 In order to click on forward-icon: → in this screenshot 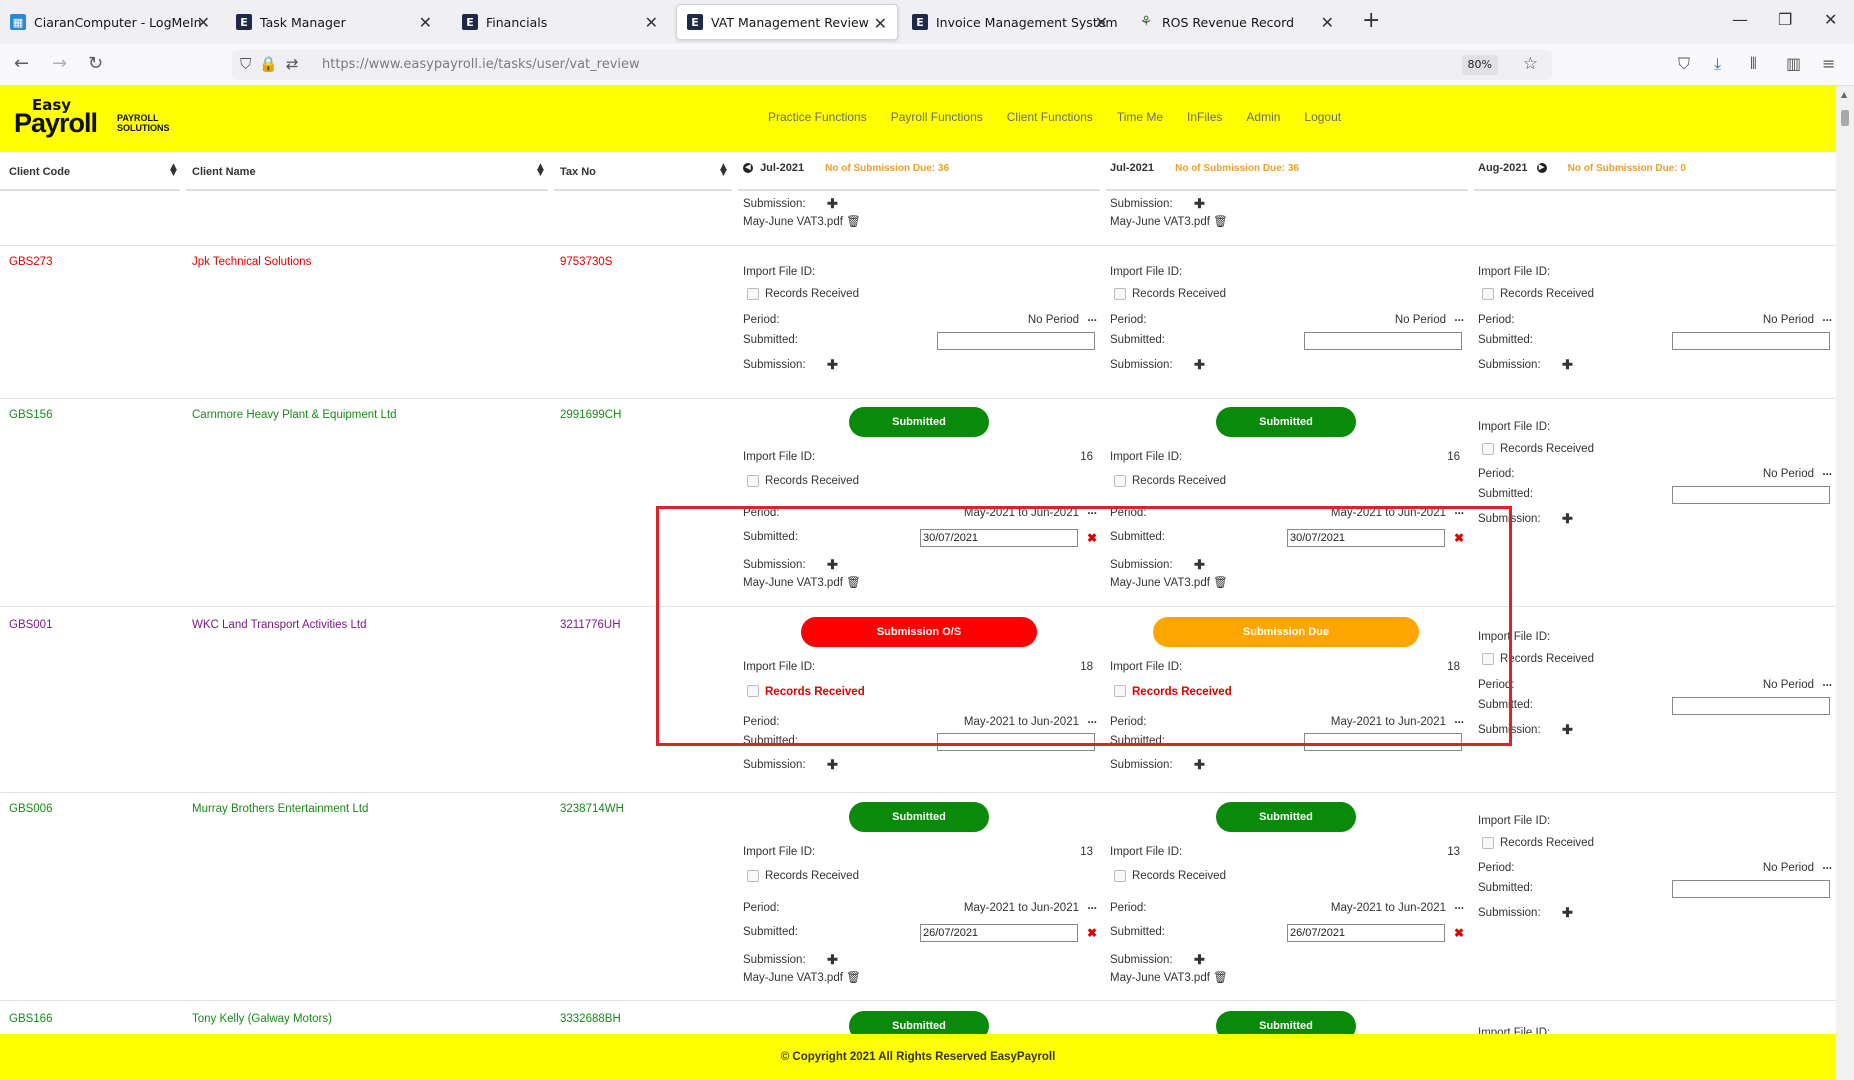, I will do `click(59, 63)`.